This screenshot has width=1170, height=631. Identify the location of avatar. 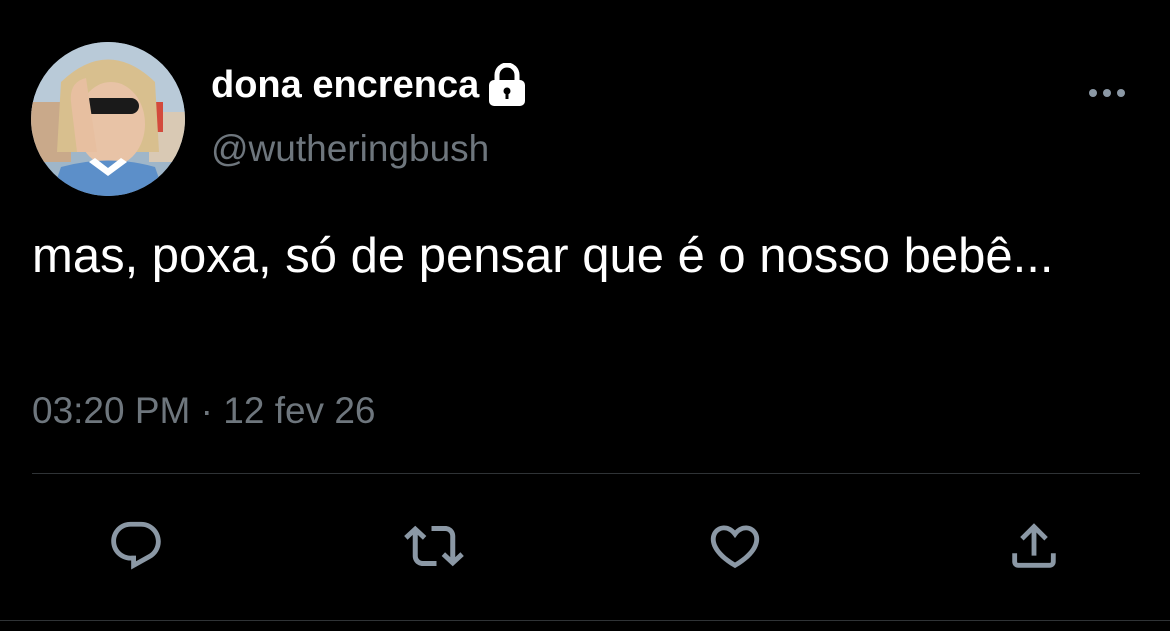
(108, 119).